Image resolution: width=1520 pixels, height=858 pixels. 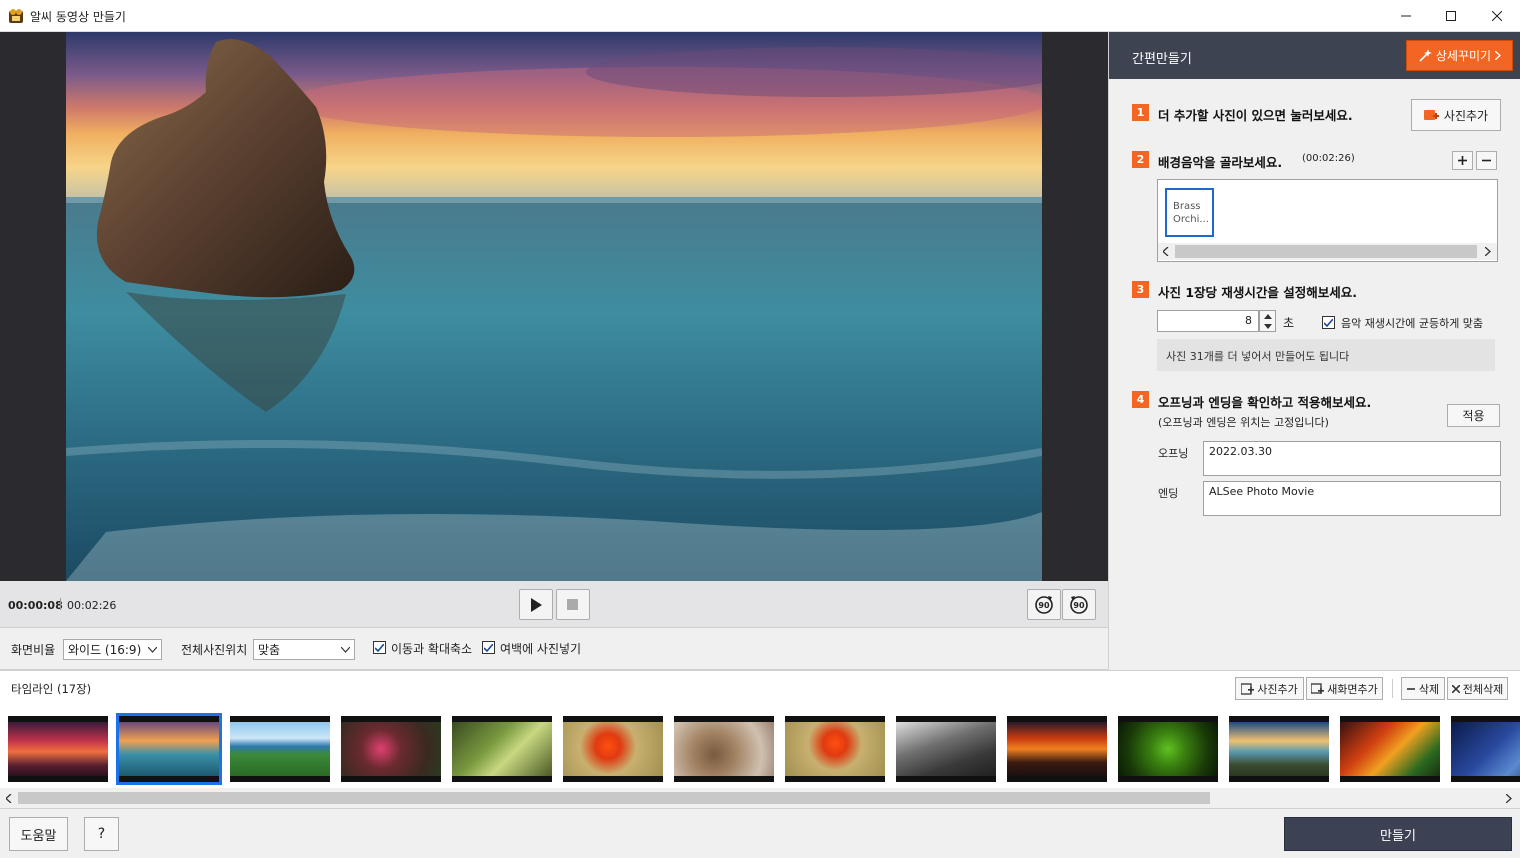 I want to click on detail-edit-button: 상세꾸미기, so click(x=1459, y=55).